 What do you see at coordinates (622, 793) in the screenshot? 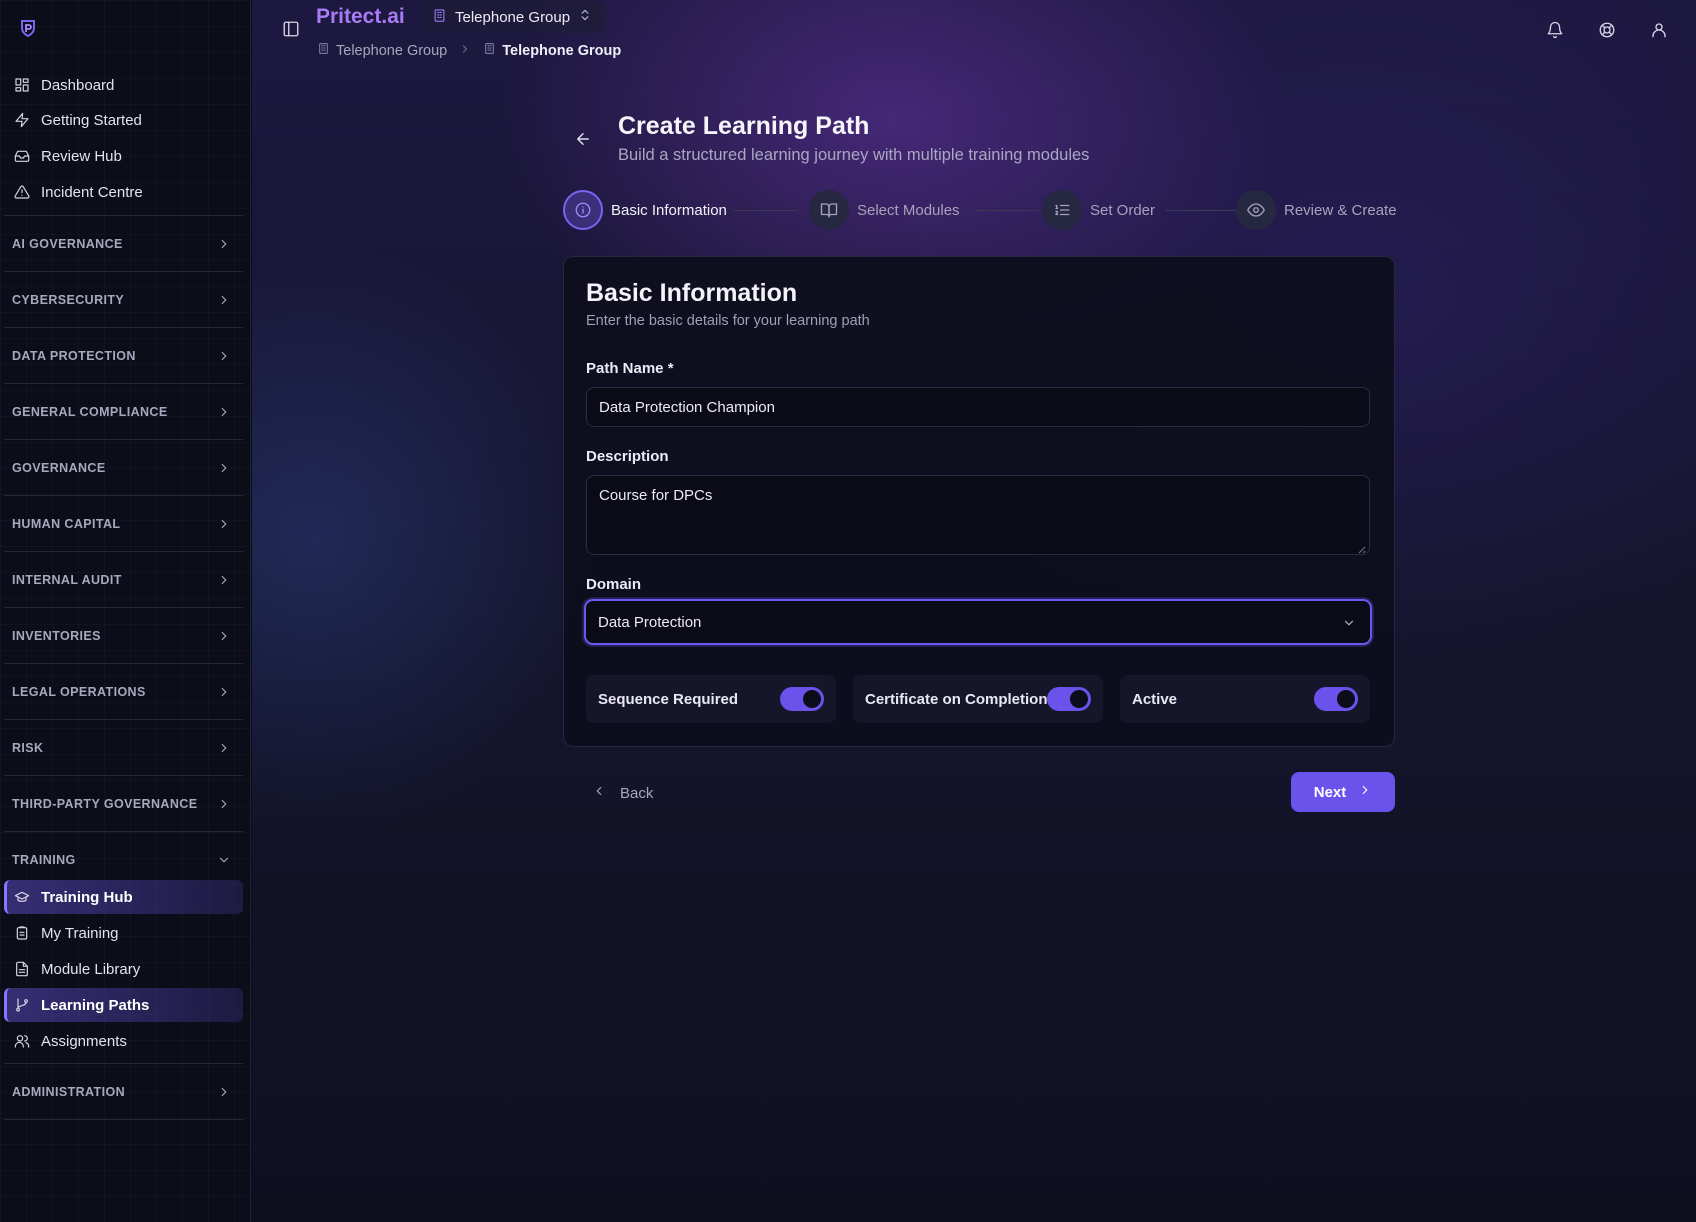
I see `back-button: Back` at bounding box center [622, 793].